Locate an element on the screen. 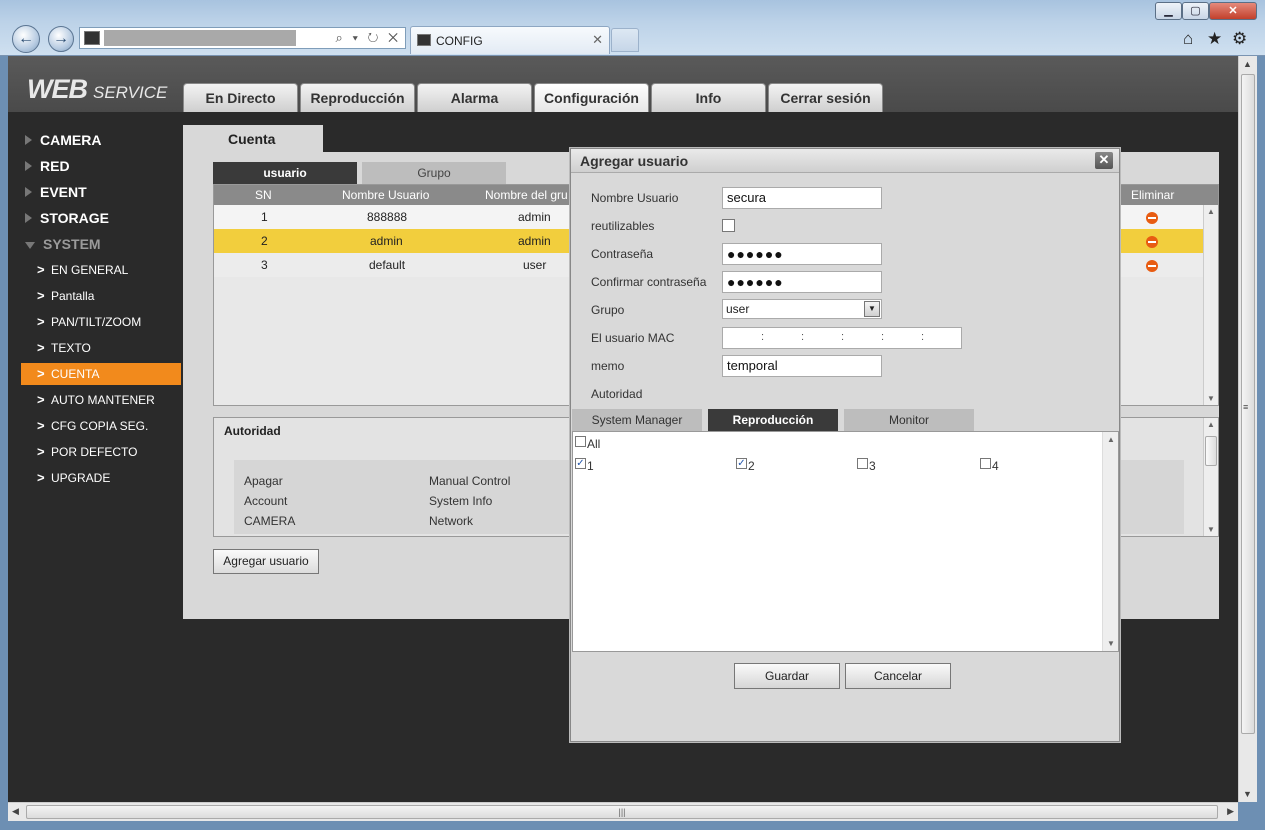 Image resolution: width=1265 pixels, height=830 pixels. sidebar-item-storage: STORAGE is located at coordinates (67, 218).